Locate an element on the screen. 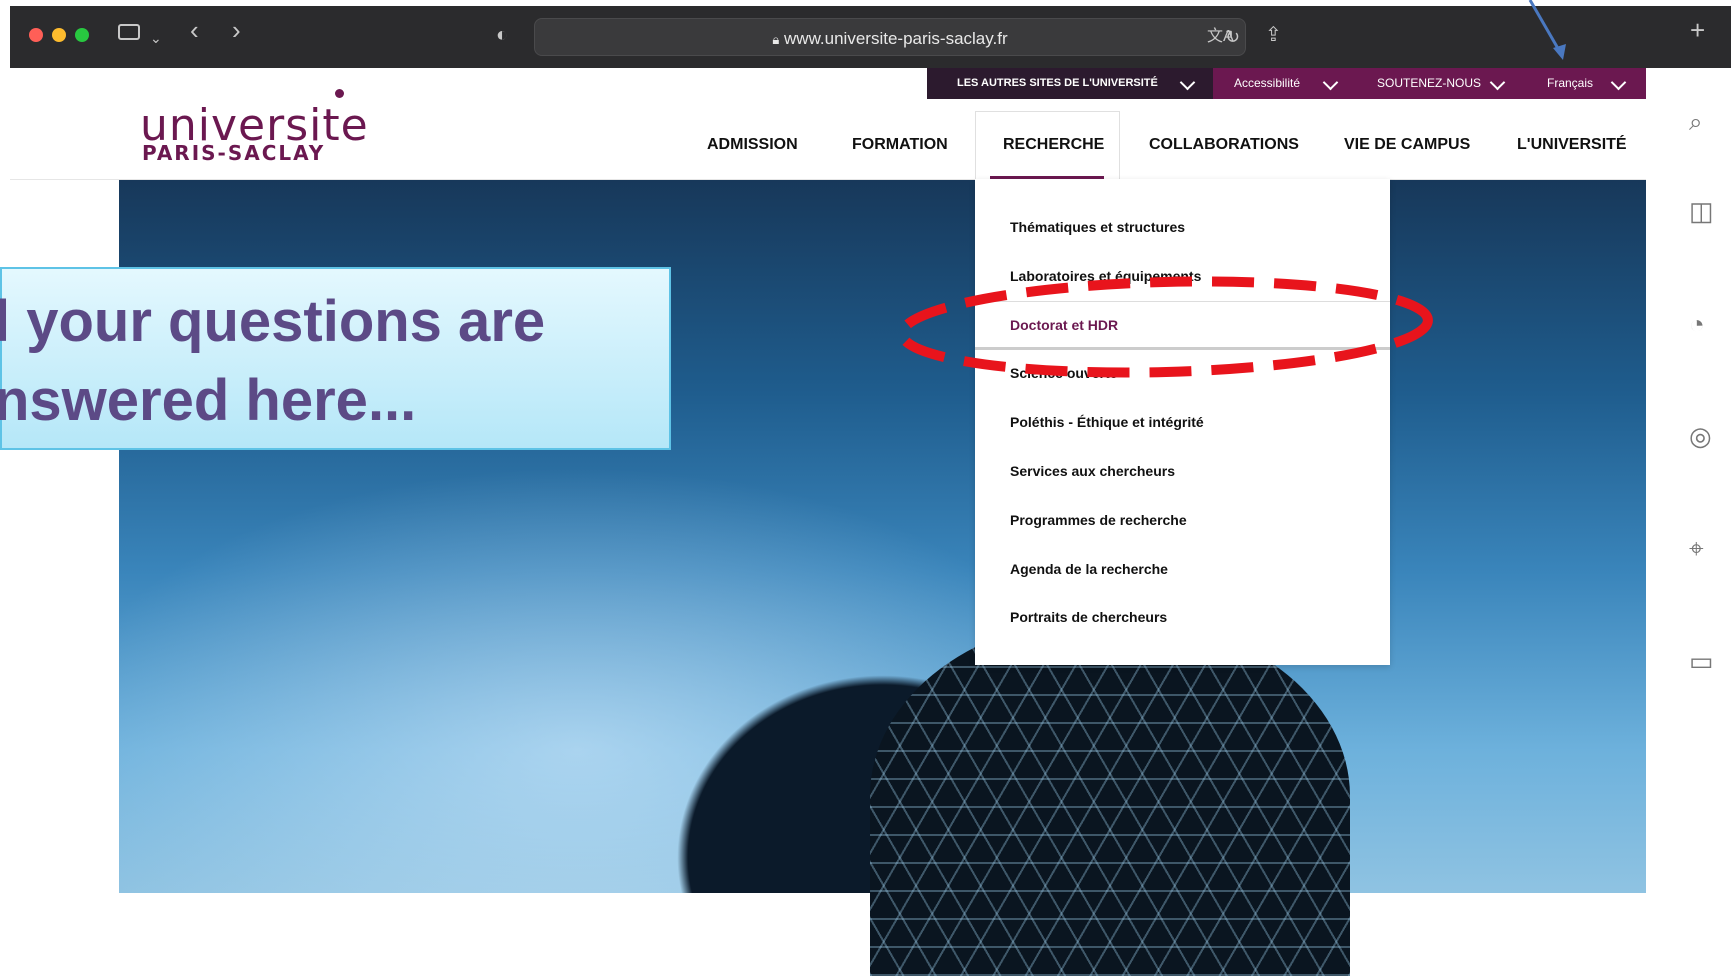 The image size is (1731, 976). address-bar: 🔒︎ www.universite-paris-saclay.fr 文A ↻ is located at coordinates (890, 37).